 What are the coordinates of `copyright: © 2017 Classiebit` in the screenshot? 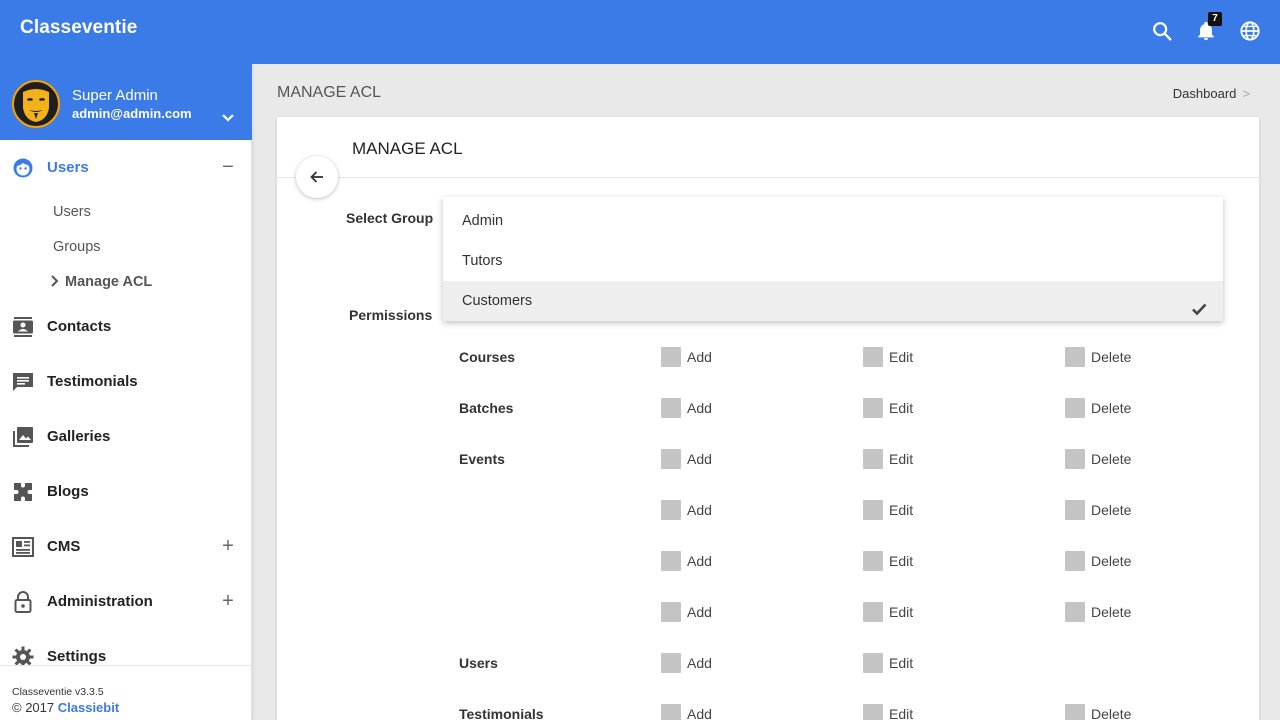 It's located at (65, 707).